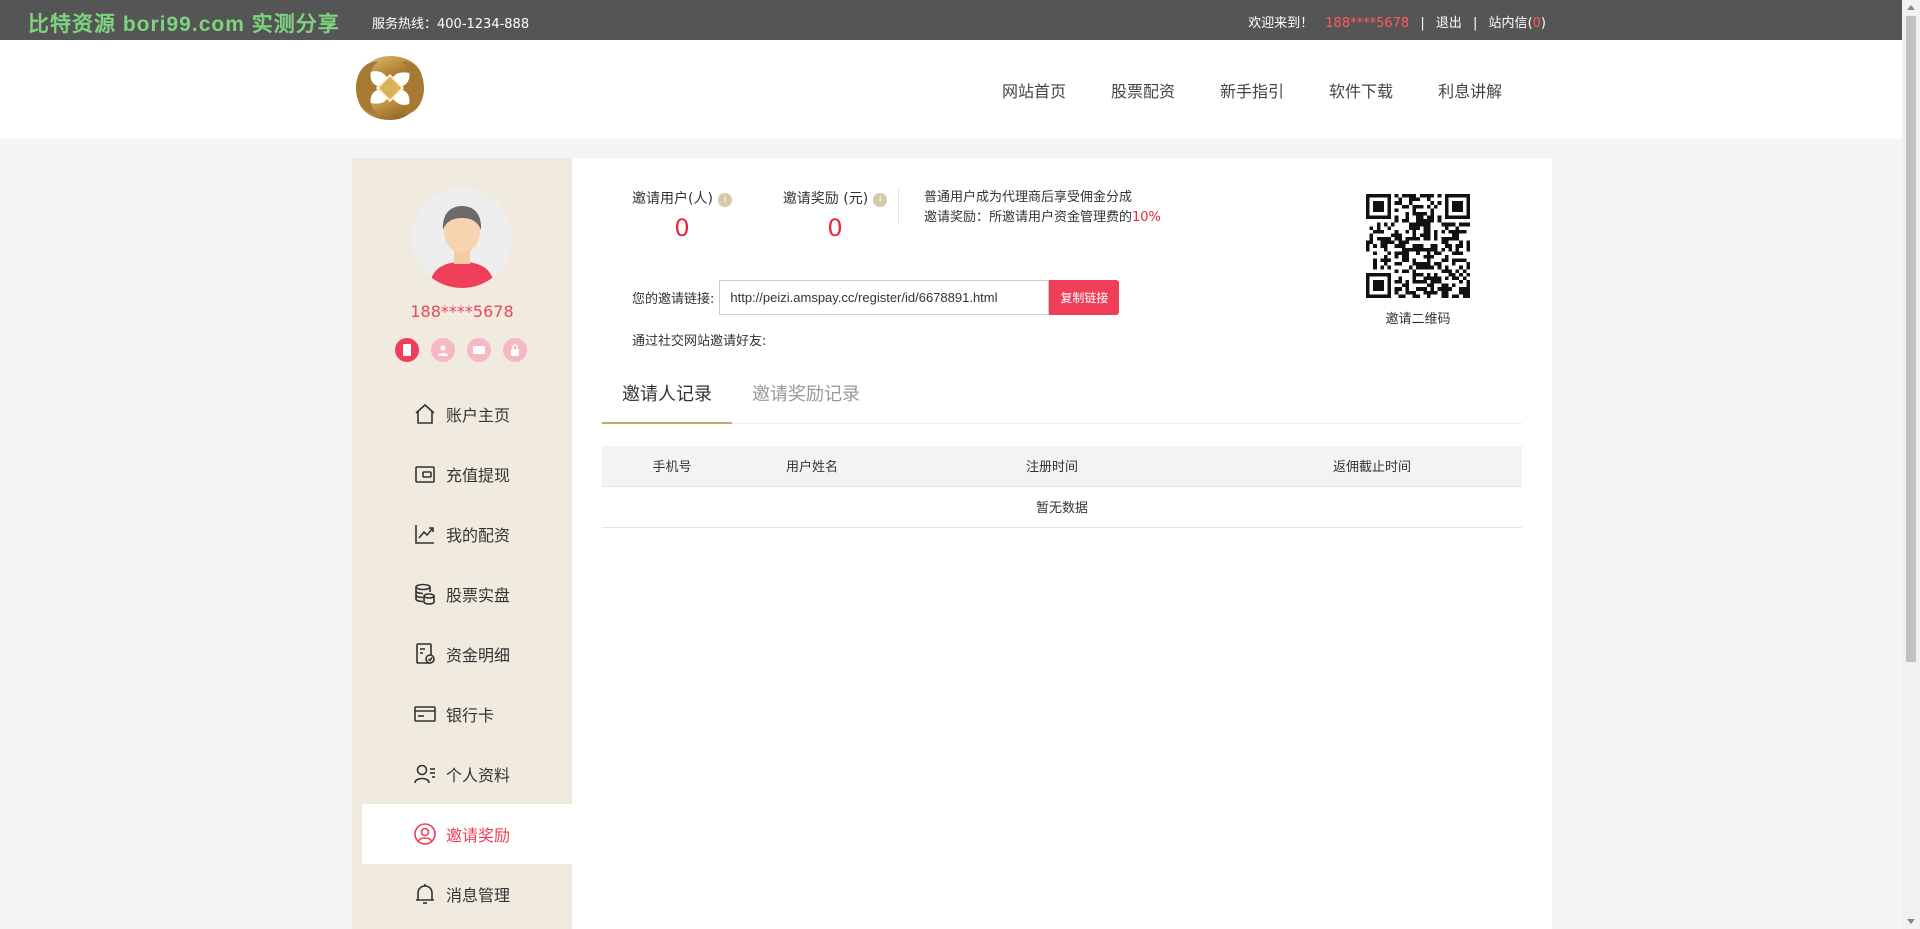  Describe the element at coordinates (478, 655) in the screenshot. I see `sidebar-item-label: 资金明细` at that location.